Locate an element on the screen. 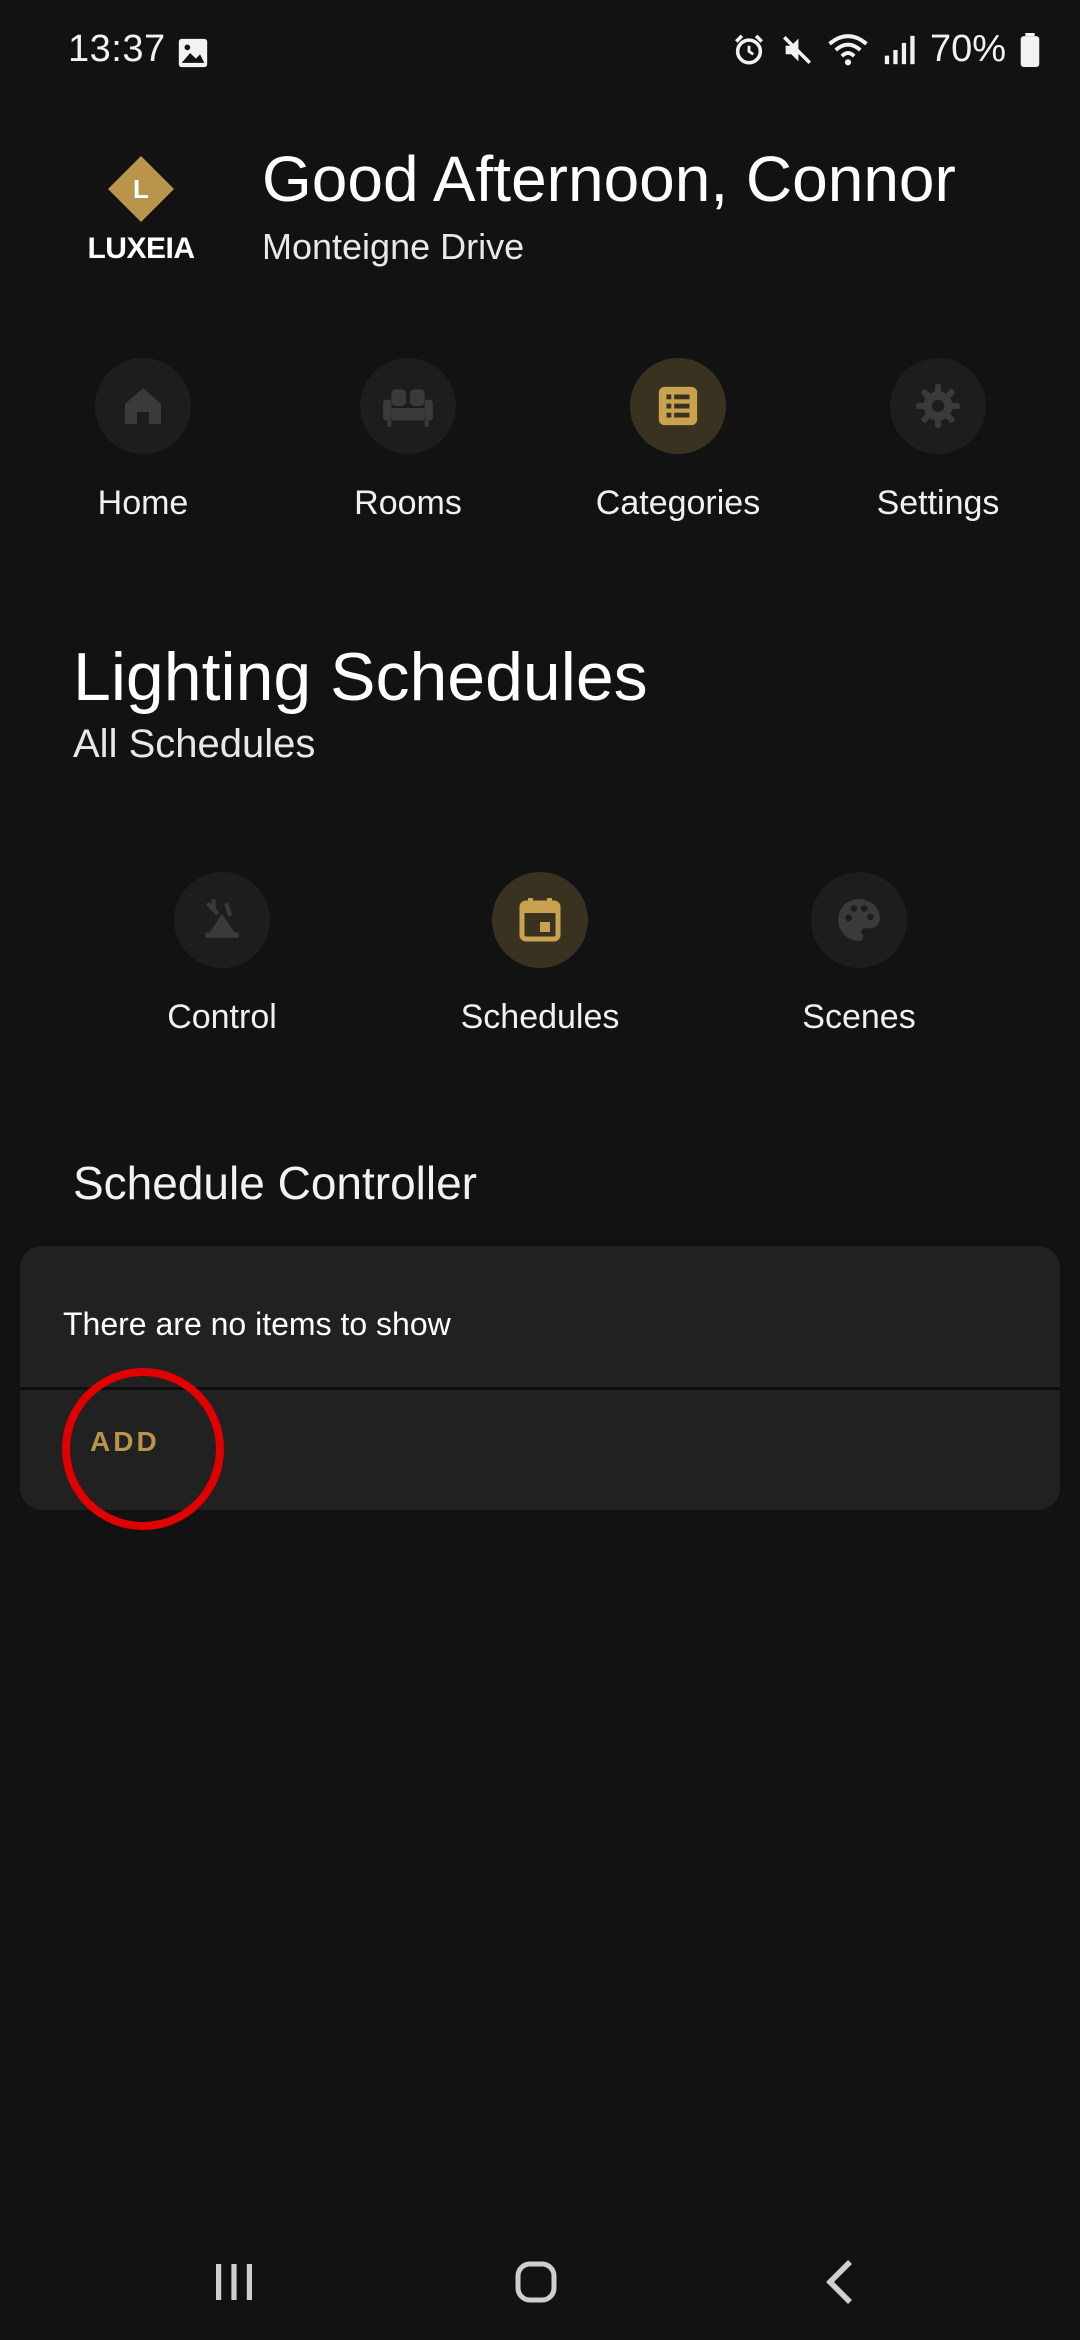 The height and width of the screenshot is (2340, 1080). back-button is located at coordinates (840, 2282).